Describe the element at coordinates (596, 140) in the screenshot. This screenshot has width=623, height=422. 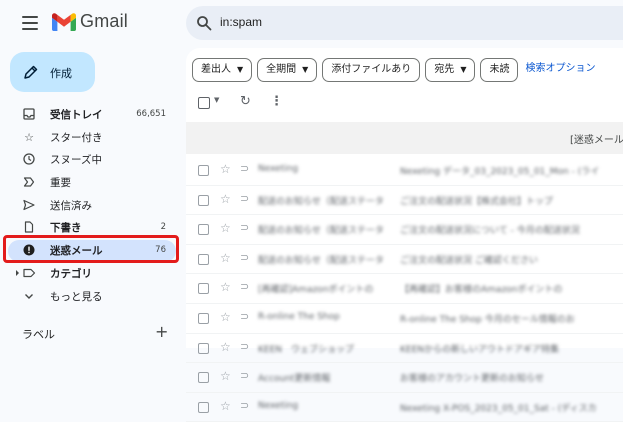
I see `banner-text: [迷惑メール` at that location.